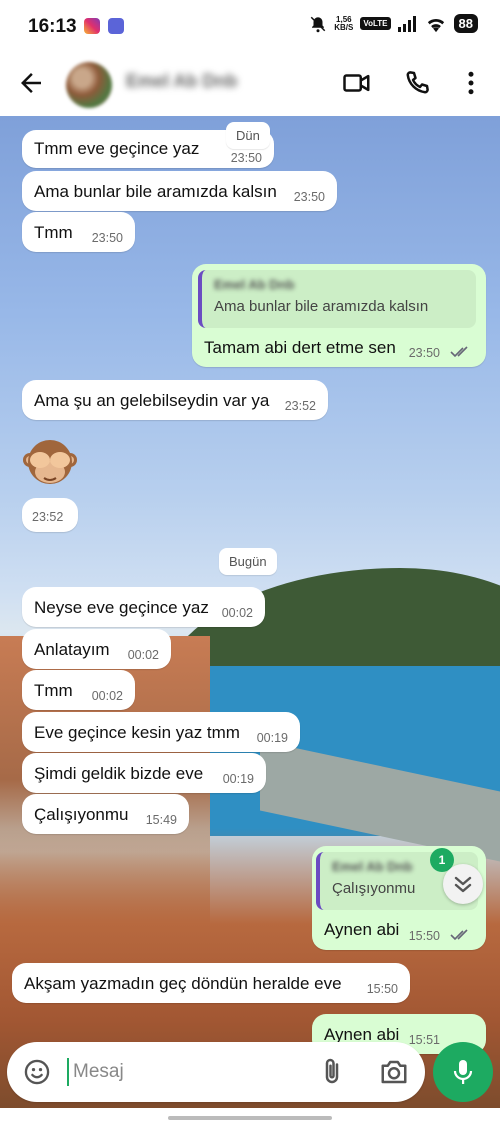 The image size is (500, 1129). I want to click on message-time-chip: 23:52, so click(50, 515).